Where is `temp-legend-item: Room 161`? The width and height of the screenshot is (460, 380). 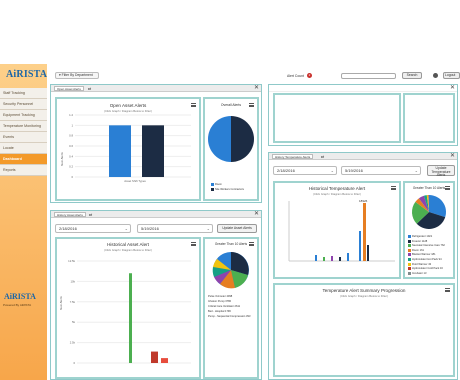
temp-legend-item: Room 161 is located at coordinates (416, 250).